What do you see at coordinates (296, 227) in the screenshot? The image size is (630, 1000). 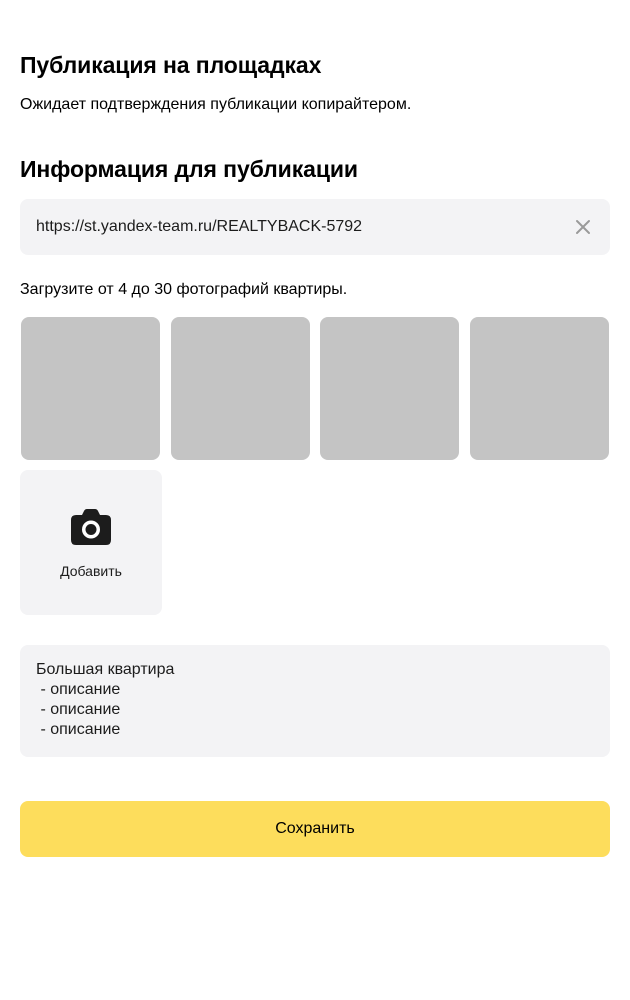 I see `url-input` at bounding box center [296, 227].